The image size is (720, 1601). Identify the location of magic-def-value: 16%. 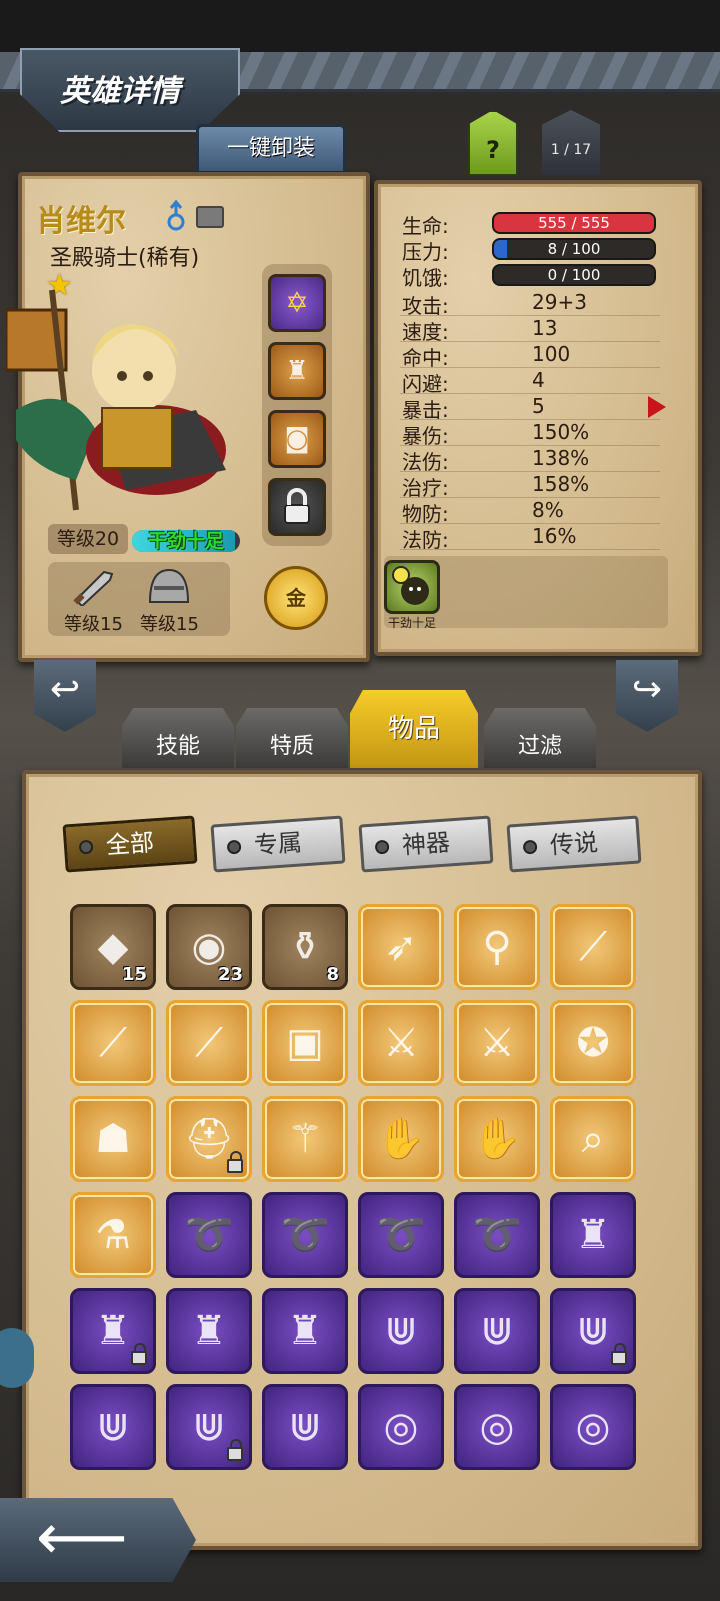
(554, 536).